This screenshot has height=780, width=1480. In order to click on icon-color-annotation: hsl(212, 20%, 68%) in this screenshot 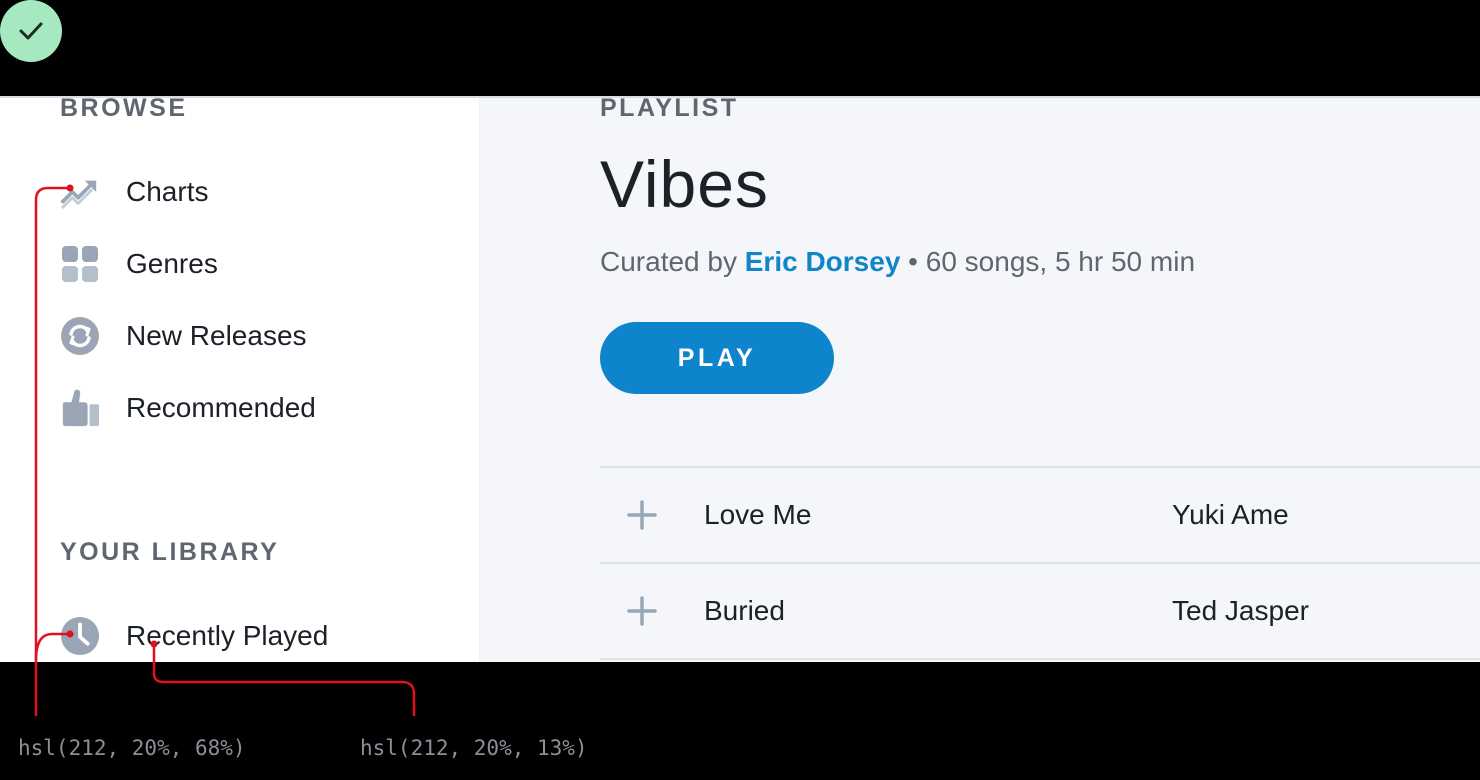, I will do `click(132, 748)`.